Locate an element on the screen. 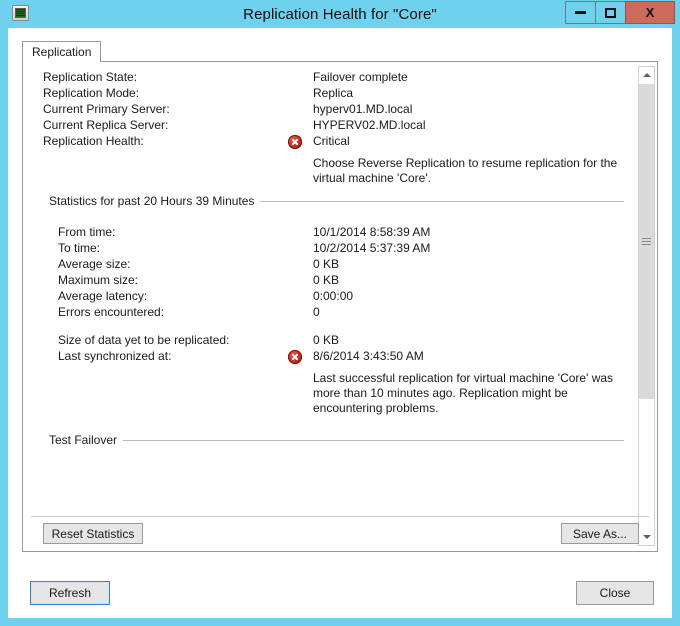 This screenshot has height=626, width=680. close-dialog-button: Close is located at coordinates (615, 593).